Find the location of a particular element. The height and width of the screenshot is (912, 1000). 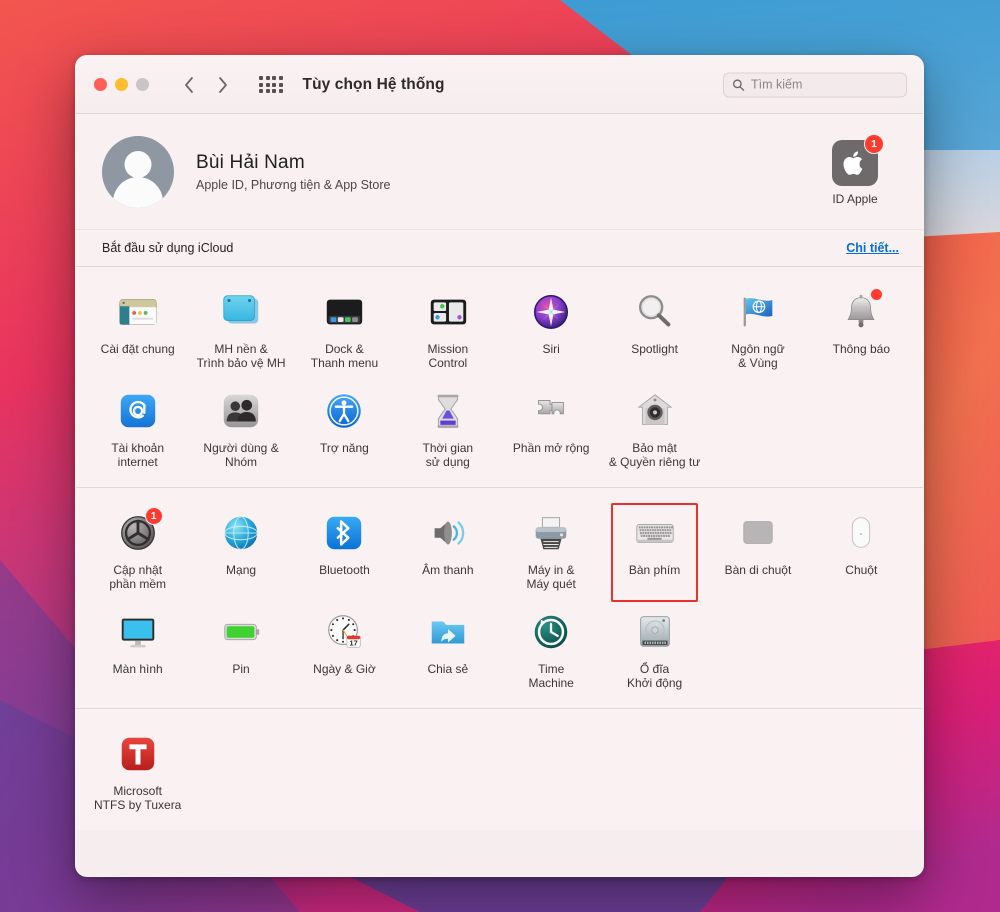

pref-item-displays: Màn hình is located at coordinates (137, 650).